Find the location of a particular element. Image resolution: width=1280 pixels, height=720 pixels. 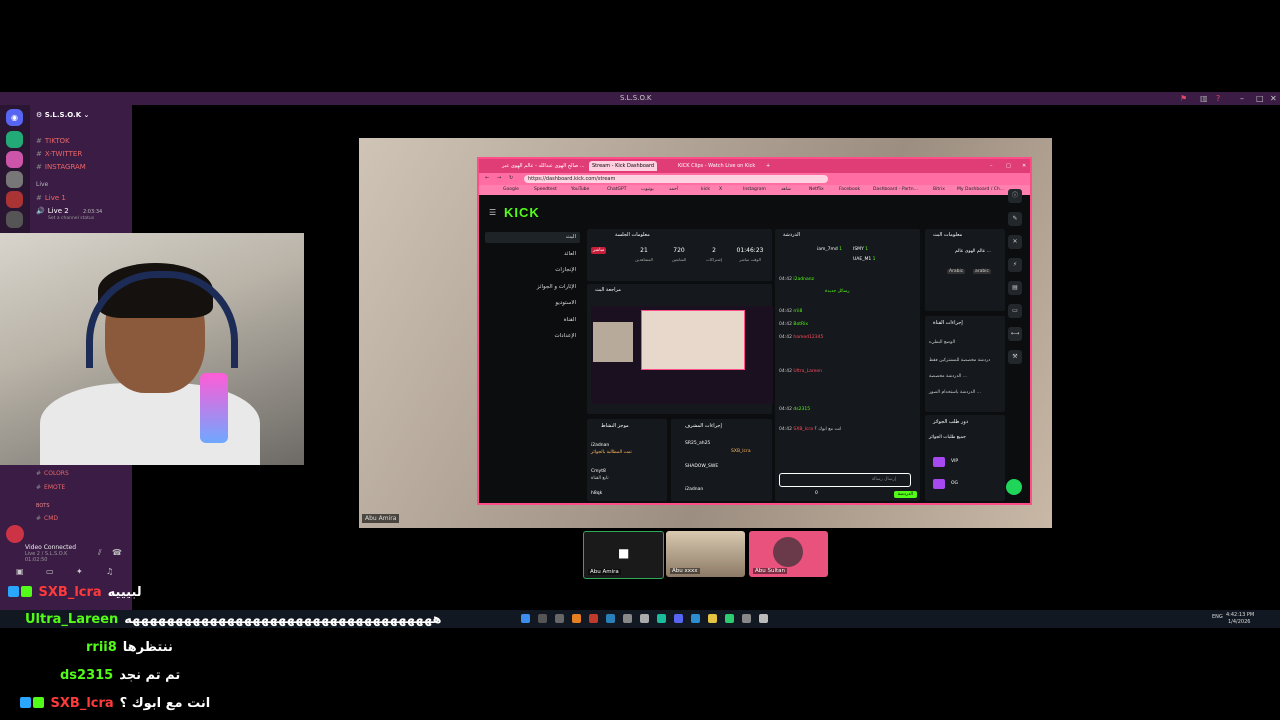

bookmark-item: Google is located at coordinates (511, 189).